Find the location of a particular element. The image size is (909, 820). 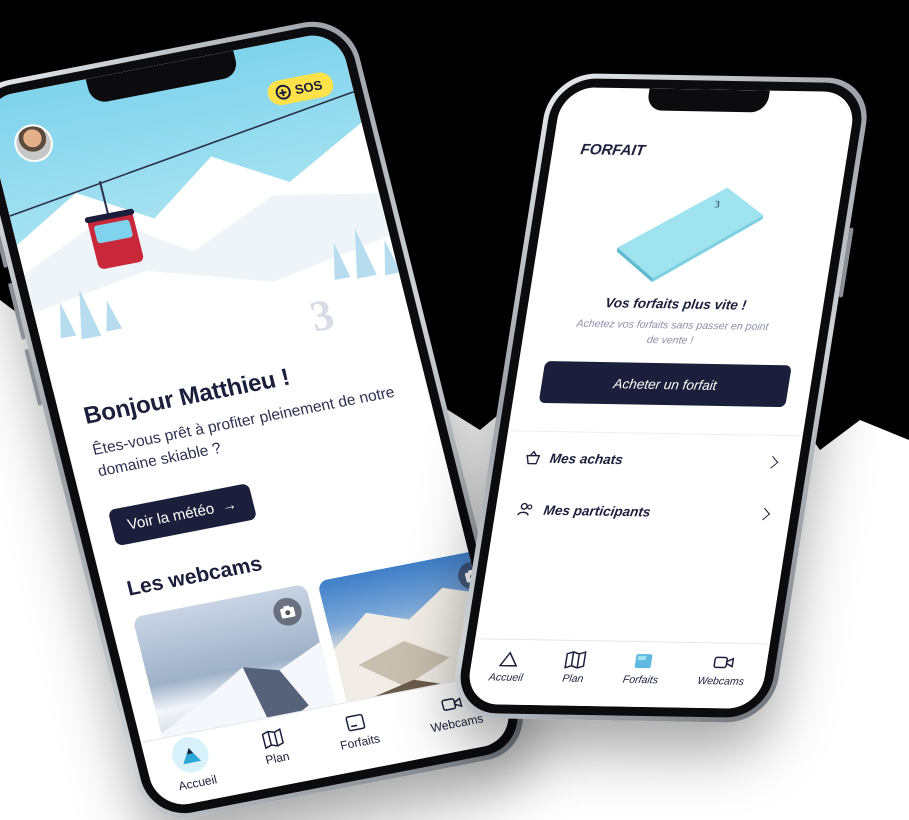

notch is located at coordinates (708, 100).